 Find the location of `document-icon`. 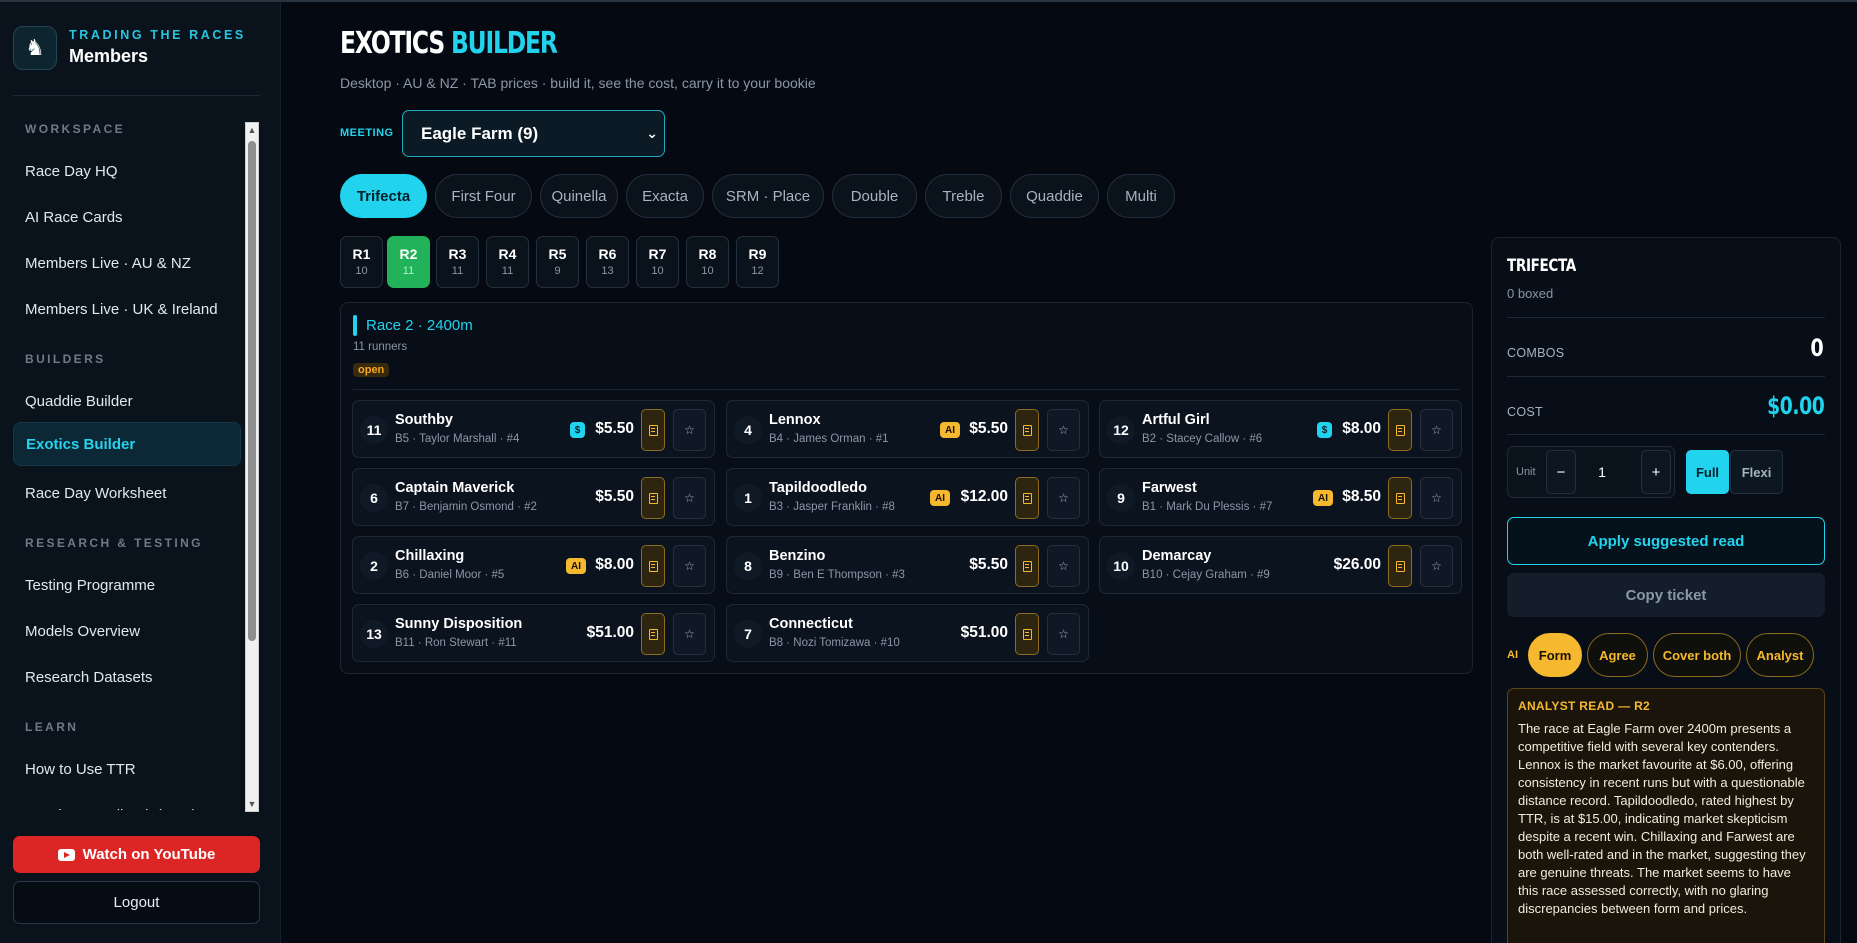

document-icon is located at coordinates (1027, 566).